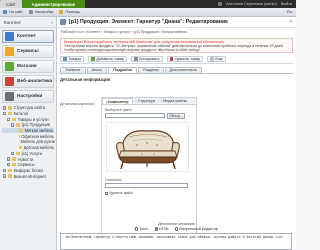 The height and width of the screenshot is (250, 320). Describe the element at coordinates (151, 69) in the screenshot. I see `tab-sections: Разделы` at that location.